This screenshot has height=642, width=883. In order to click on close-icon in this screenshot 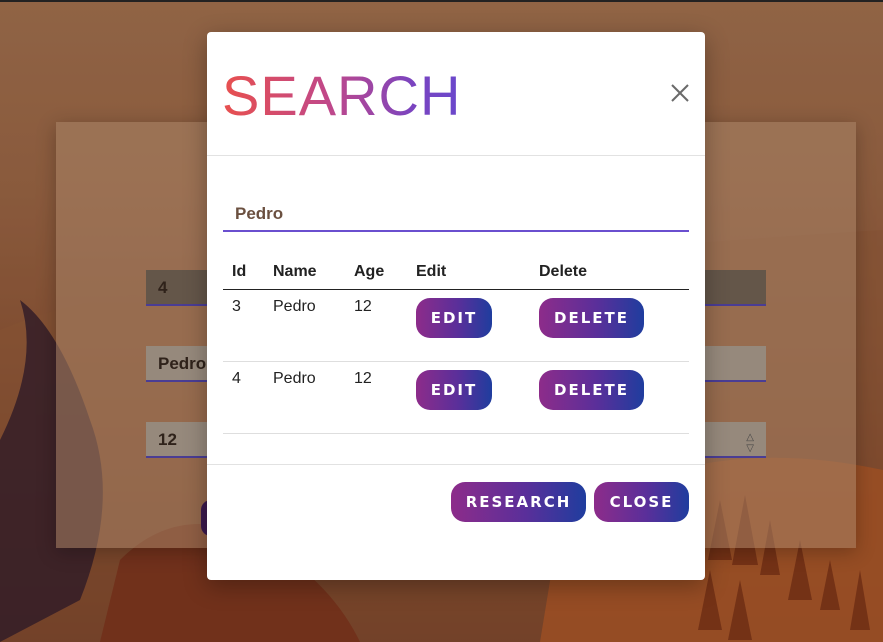, I will do `click(680, 93)`.